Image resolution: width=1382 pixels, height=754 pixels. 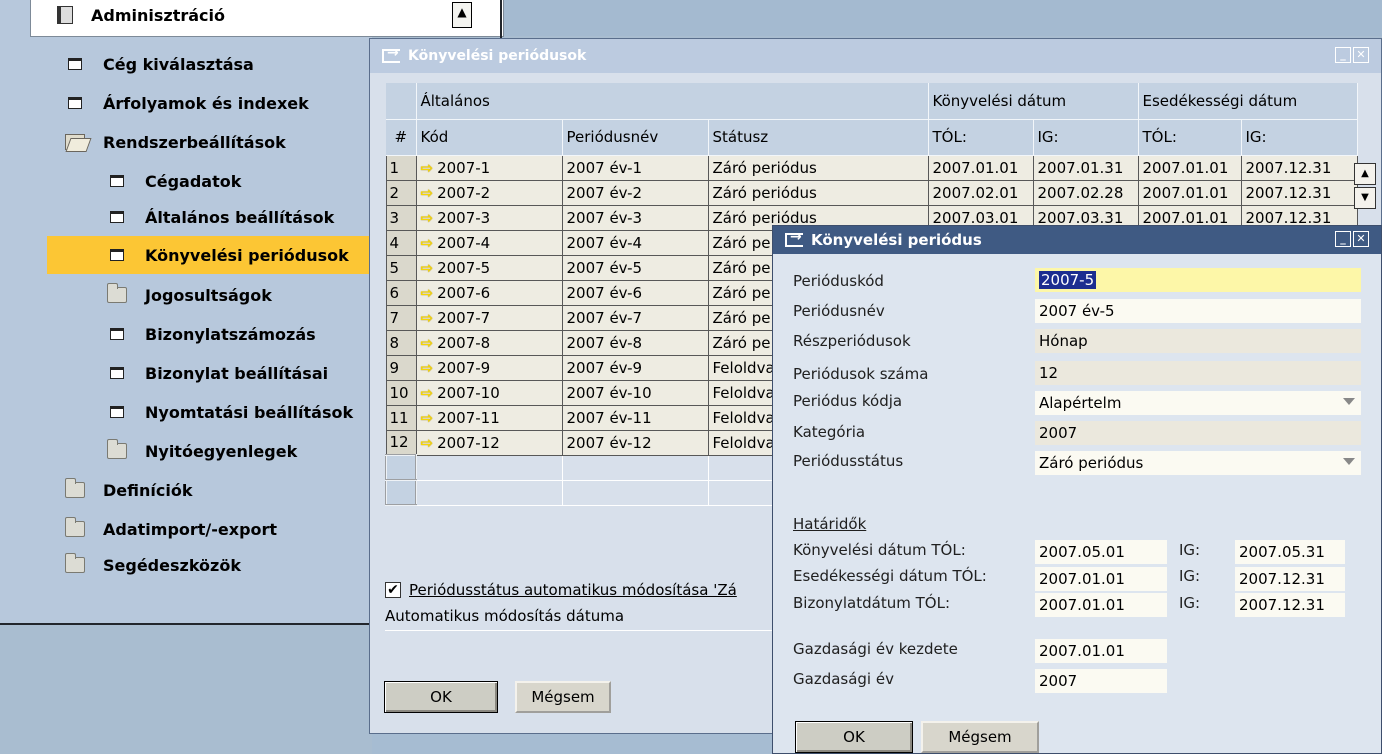 I want to click on cell-text: 2007-5, so click(x=464, y=267).